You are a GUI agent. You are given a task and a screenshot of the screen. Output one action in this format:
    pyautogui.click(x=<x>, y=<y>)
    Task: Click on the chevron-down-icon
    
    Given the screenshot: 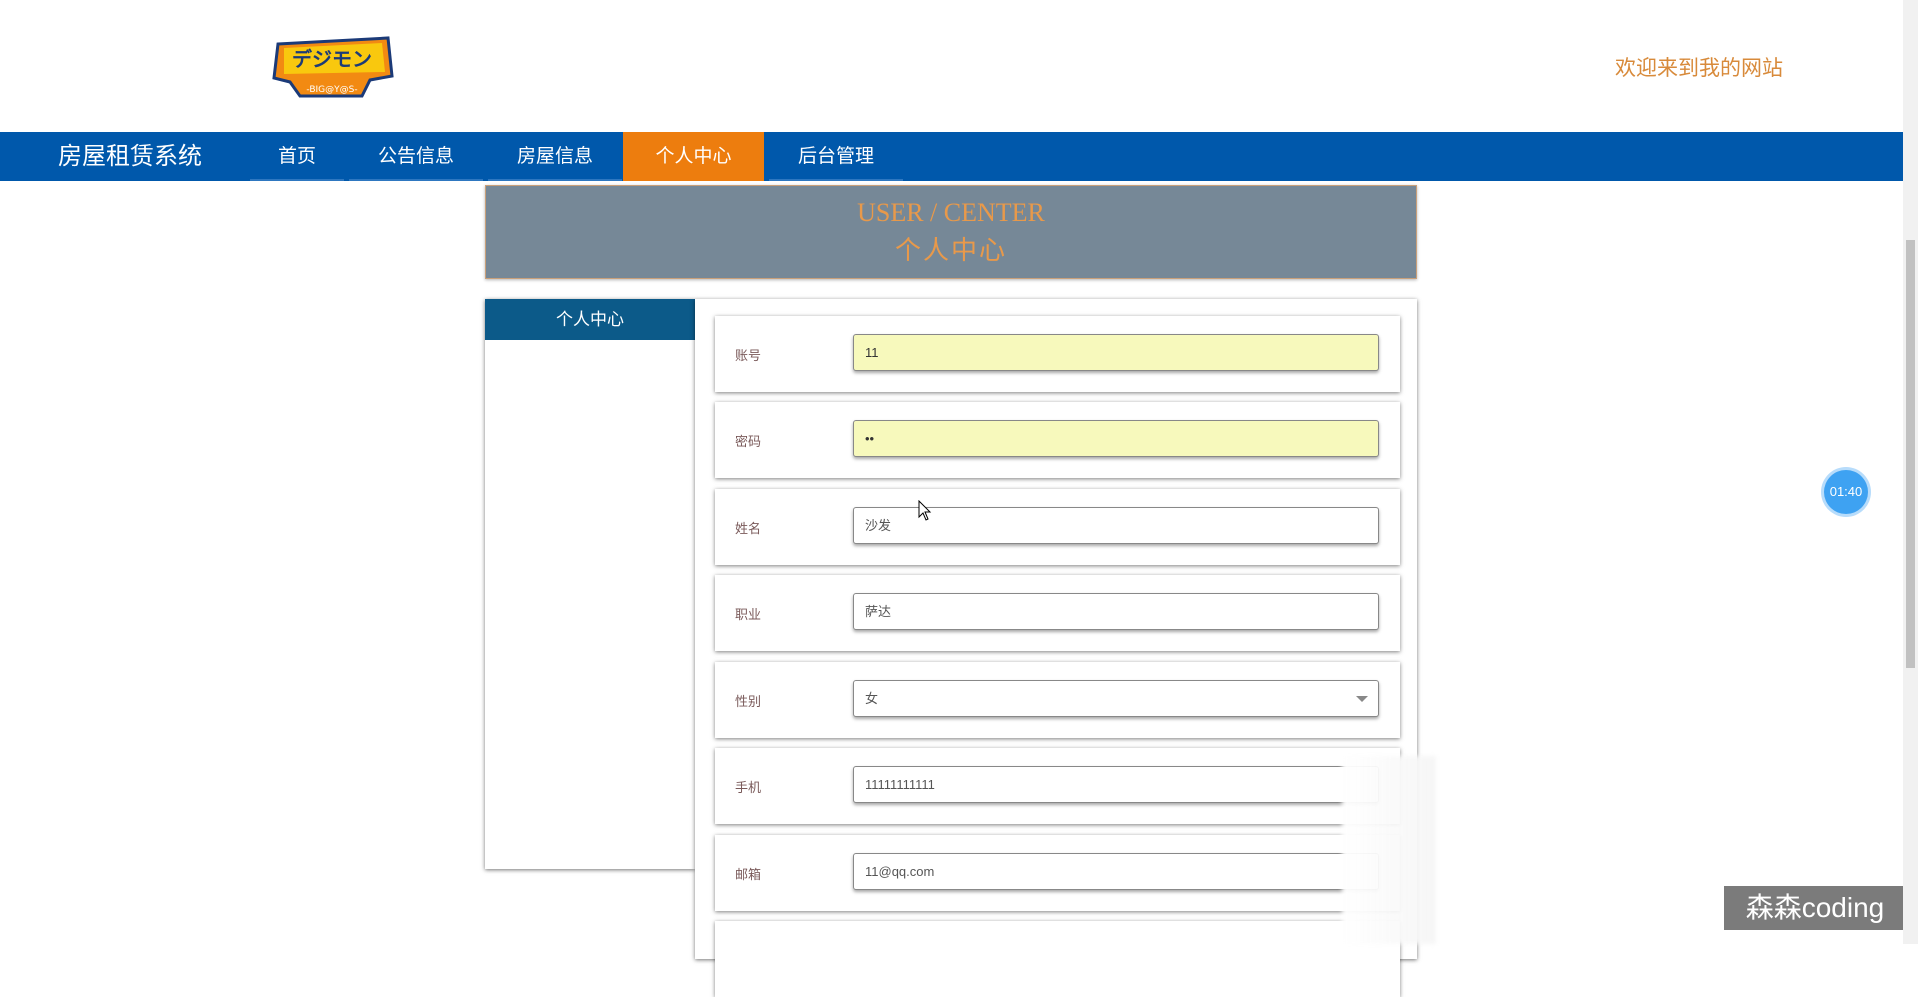 What is the action you would take?
    pyautogui.click(x=1362, y=699)
    